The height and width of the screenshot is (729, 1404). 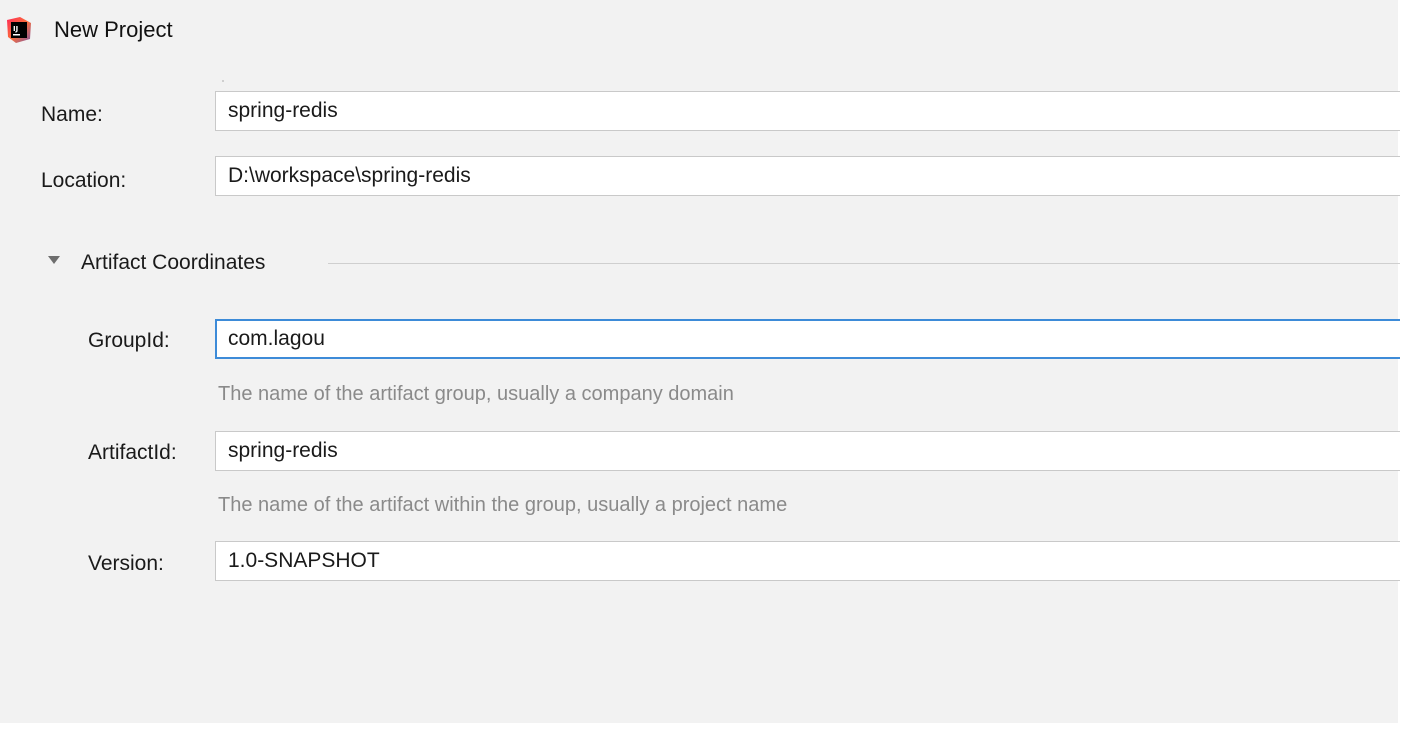 I want to click on title-bar: IJ New Project, so click(x=699, y=30).